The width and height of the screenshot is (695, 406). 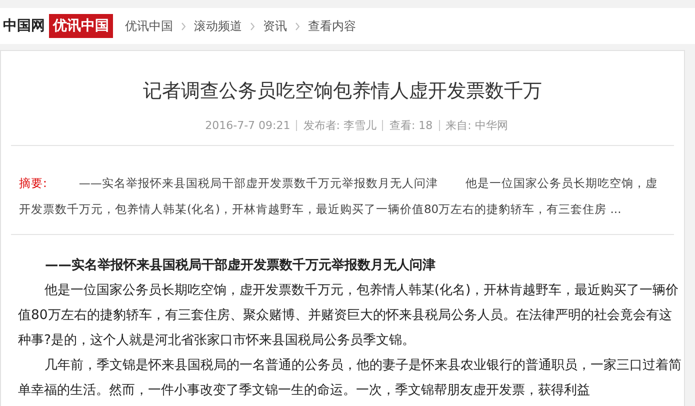 I want to click on article-meta: 发布者: 李雪儿, so click(x=339, y=125).